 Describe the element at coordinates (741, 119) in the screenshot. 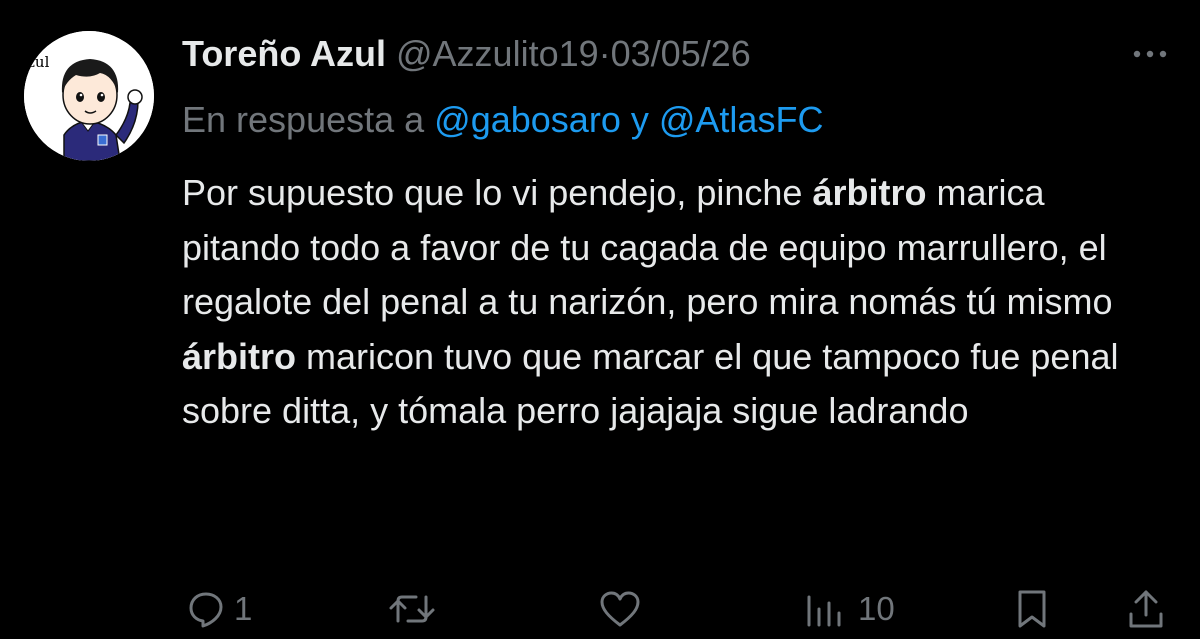

I see `reply-mention-atlasfc: @AtlasFC` at that location.